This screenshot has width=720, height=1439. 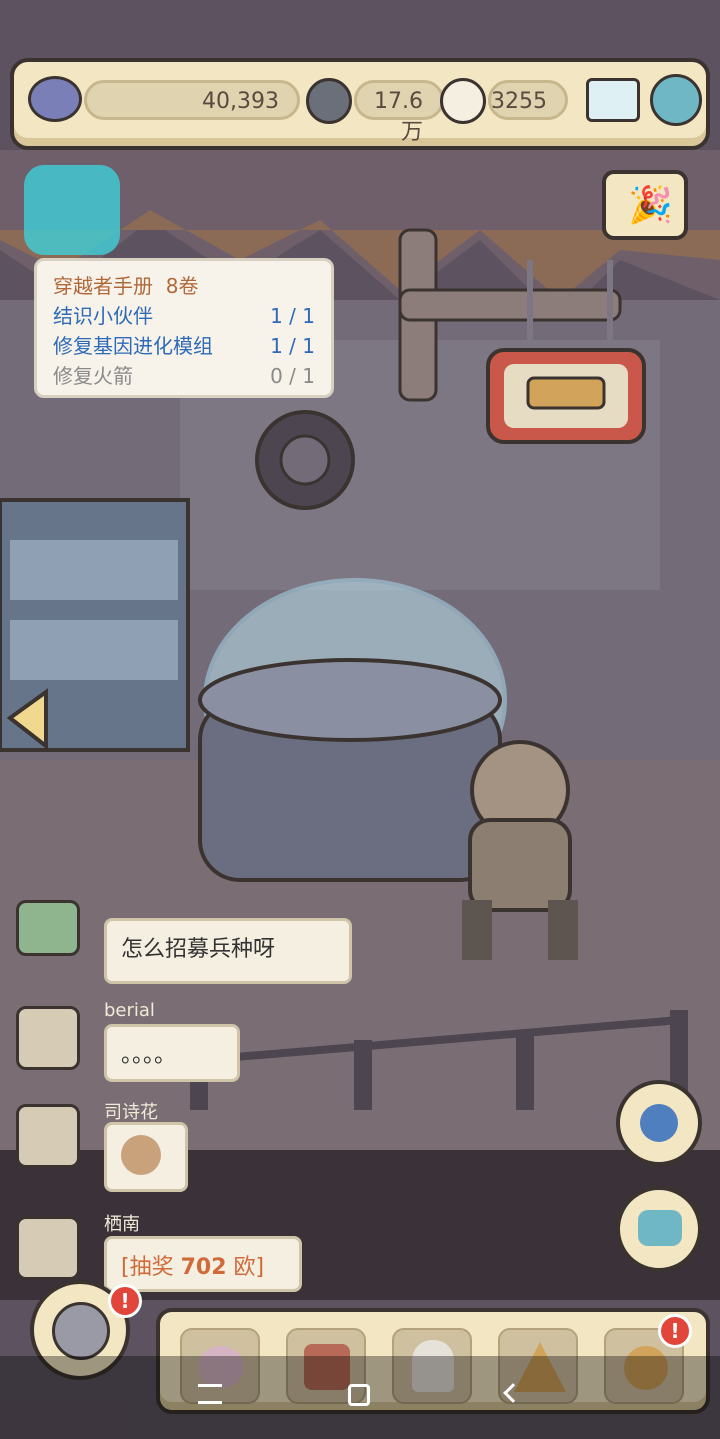 I want to click on chat-bubble, so click(x=146, y=1157).